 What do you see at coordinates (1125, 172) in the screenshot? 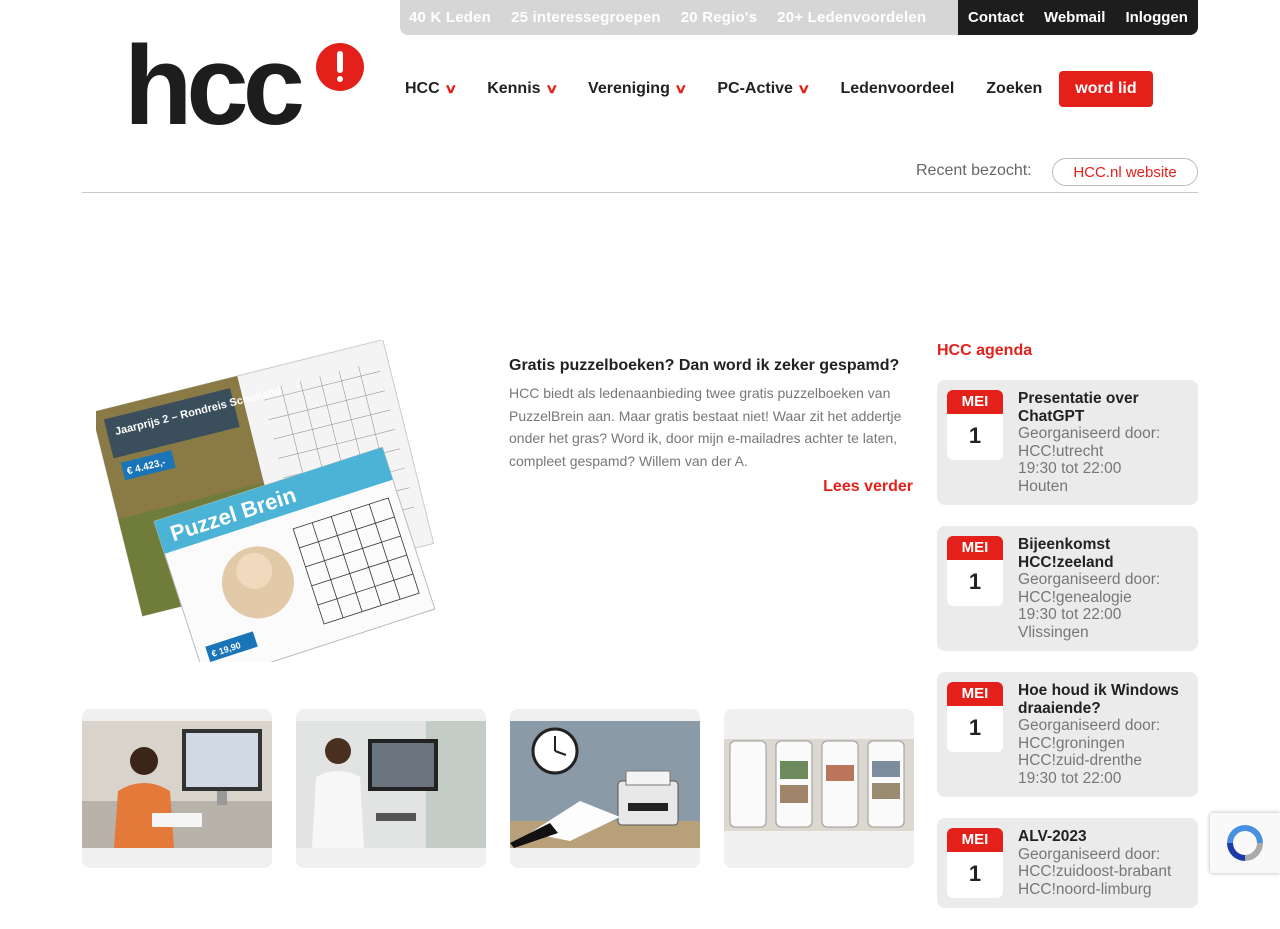
I see `recent-link-pill: HCC.nl website` at bounding box center [1125, 172].